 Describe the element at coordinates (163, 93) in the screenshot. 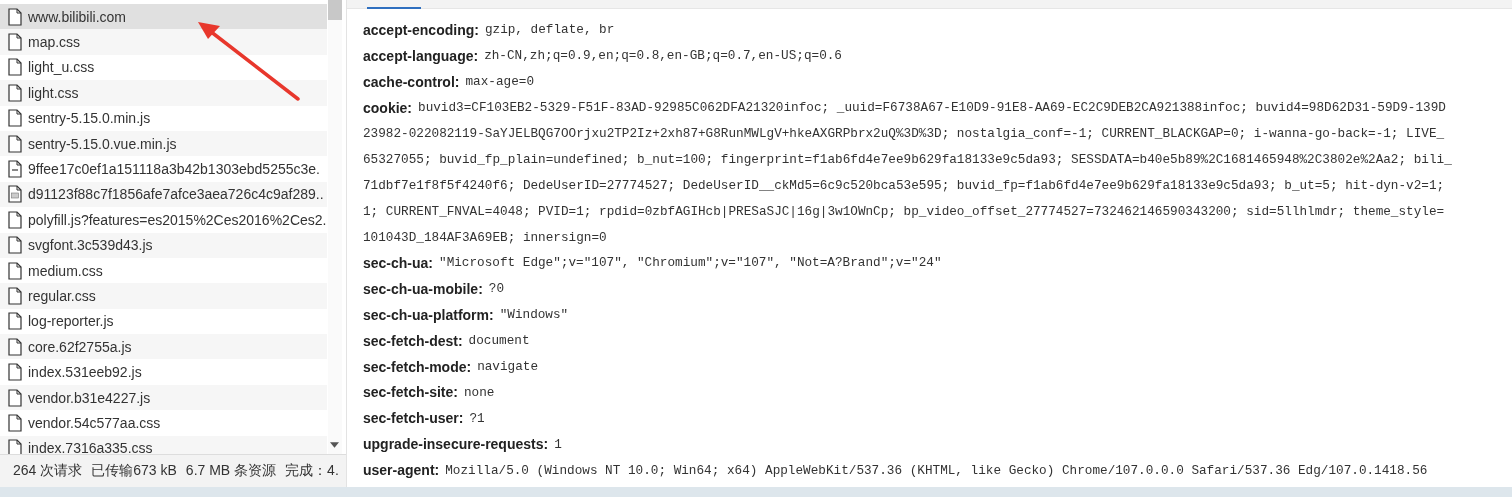

I see `file-list-item: light.css` at that location.